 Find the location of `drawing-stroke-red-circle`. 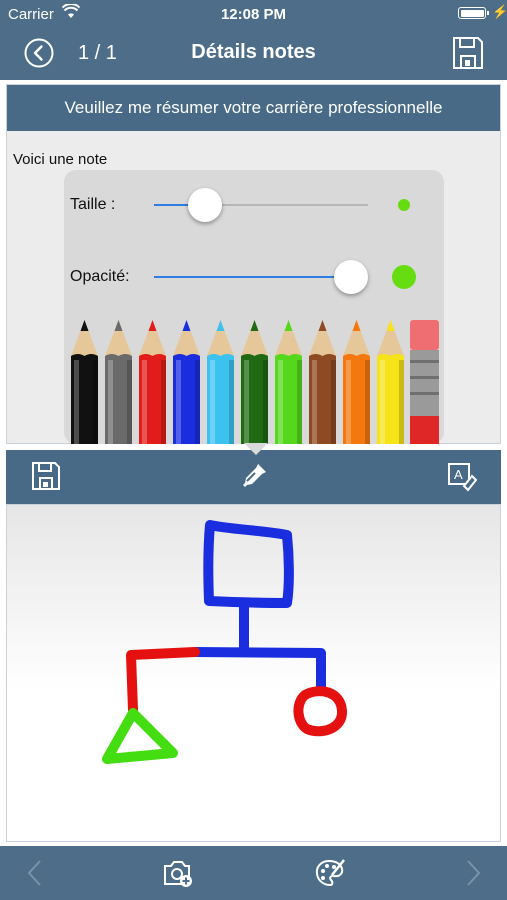

drawing-stroke-red-circle is located at coordinates (320, 711).